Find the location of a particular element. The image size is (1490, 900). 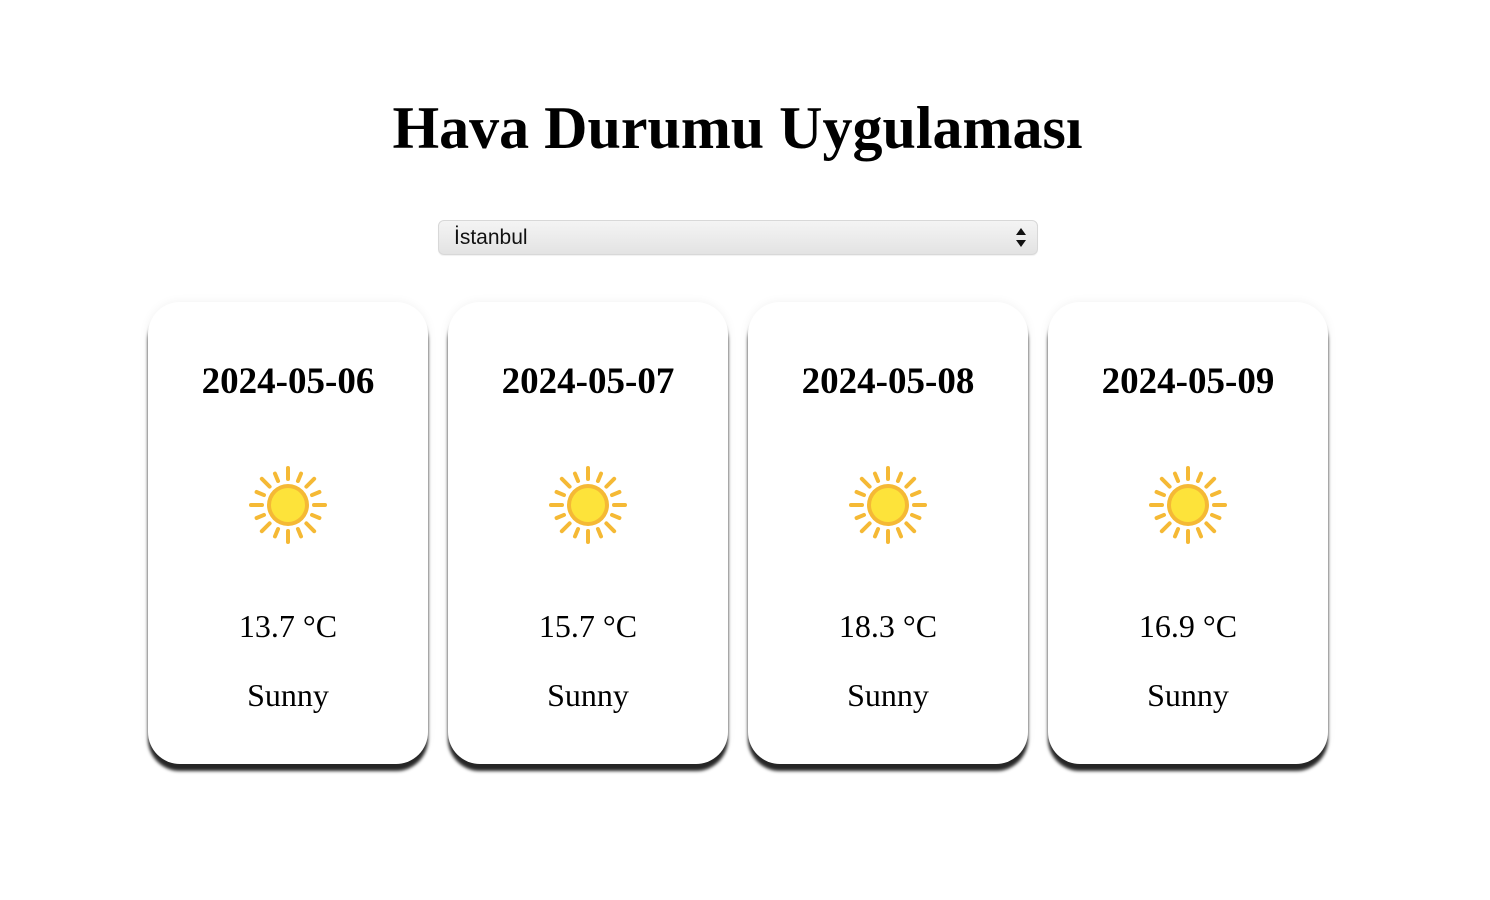

forecast-card: 2024-05-08 18.3 °C Sunny is located at coordinates (888, 533).